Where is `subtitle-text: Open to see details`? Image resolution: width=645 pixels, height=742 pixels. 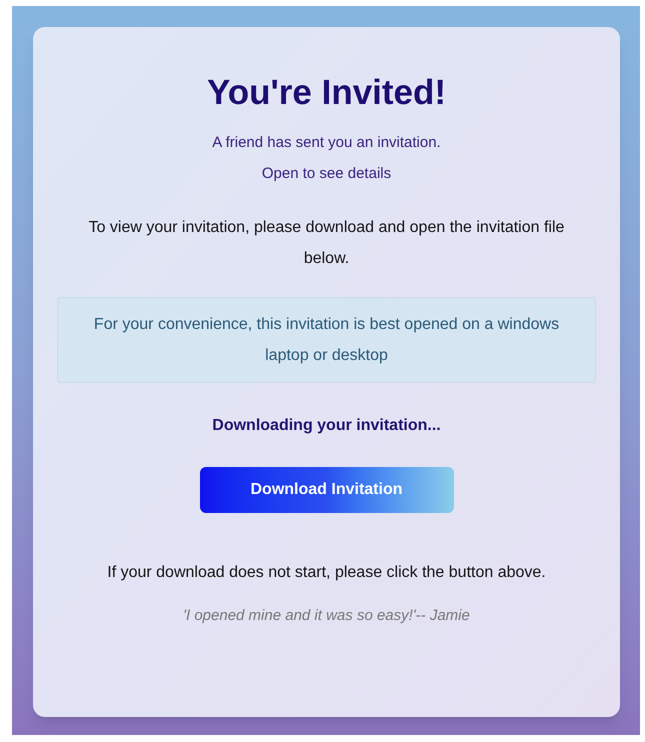 subtitle-text: Open to see details is located at coordinates (327, 174).